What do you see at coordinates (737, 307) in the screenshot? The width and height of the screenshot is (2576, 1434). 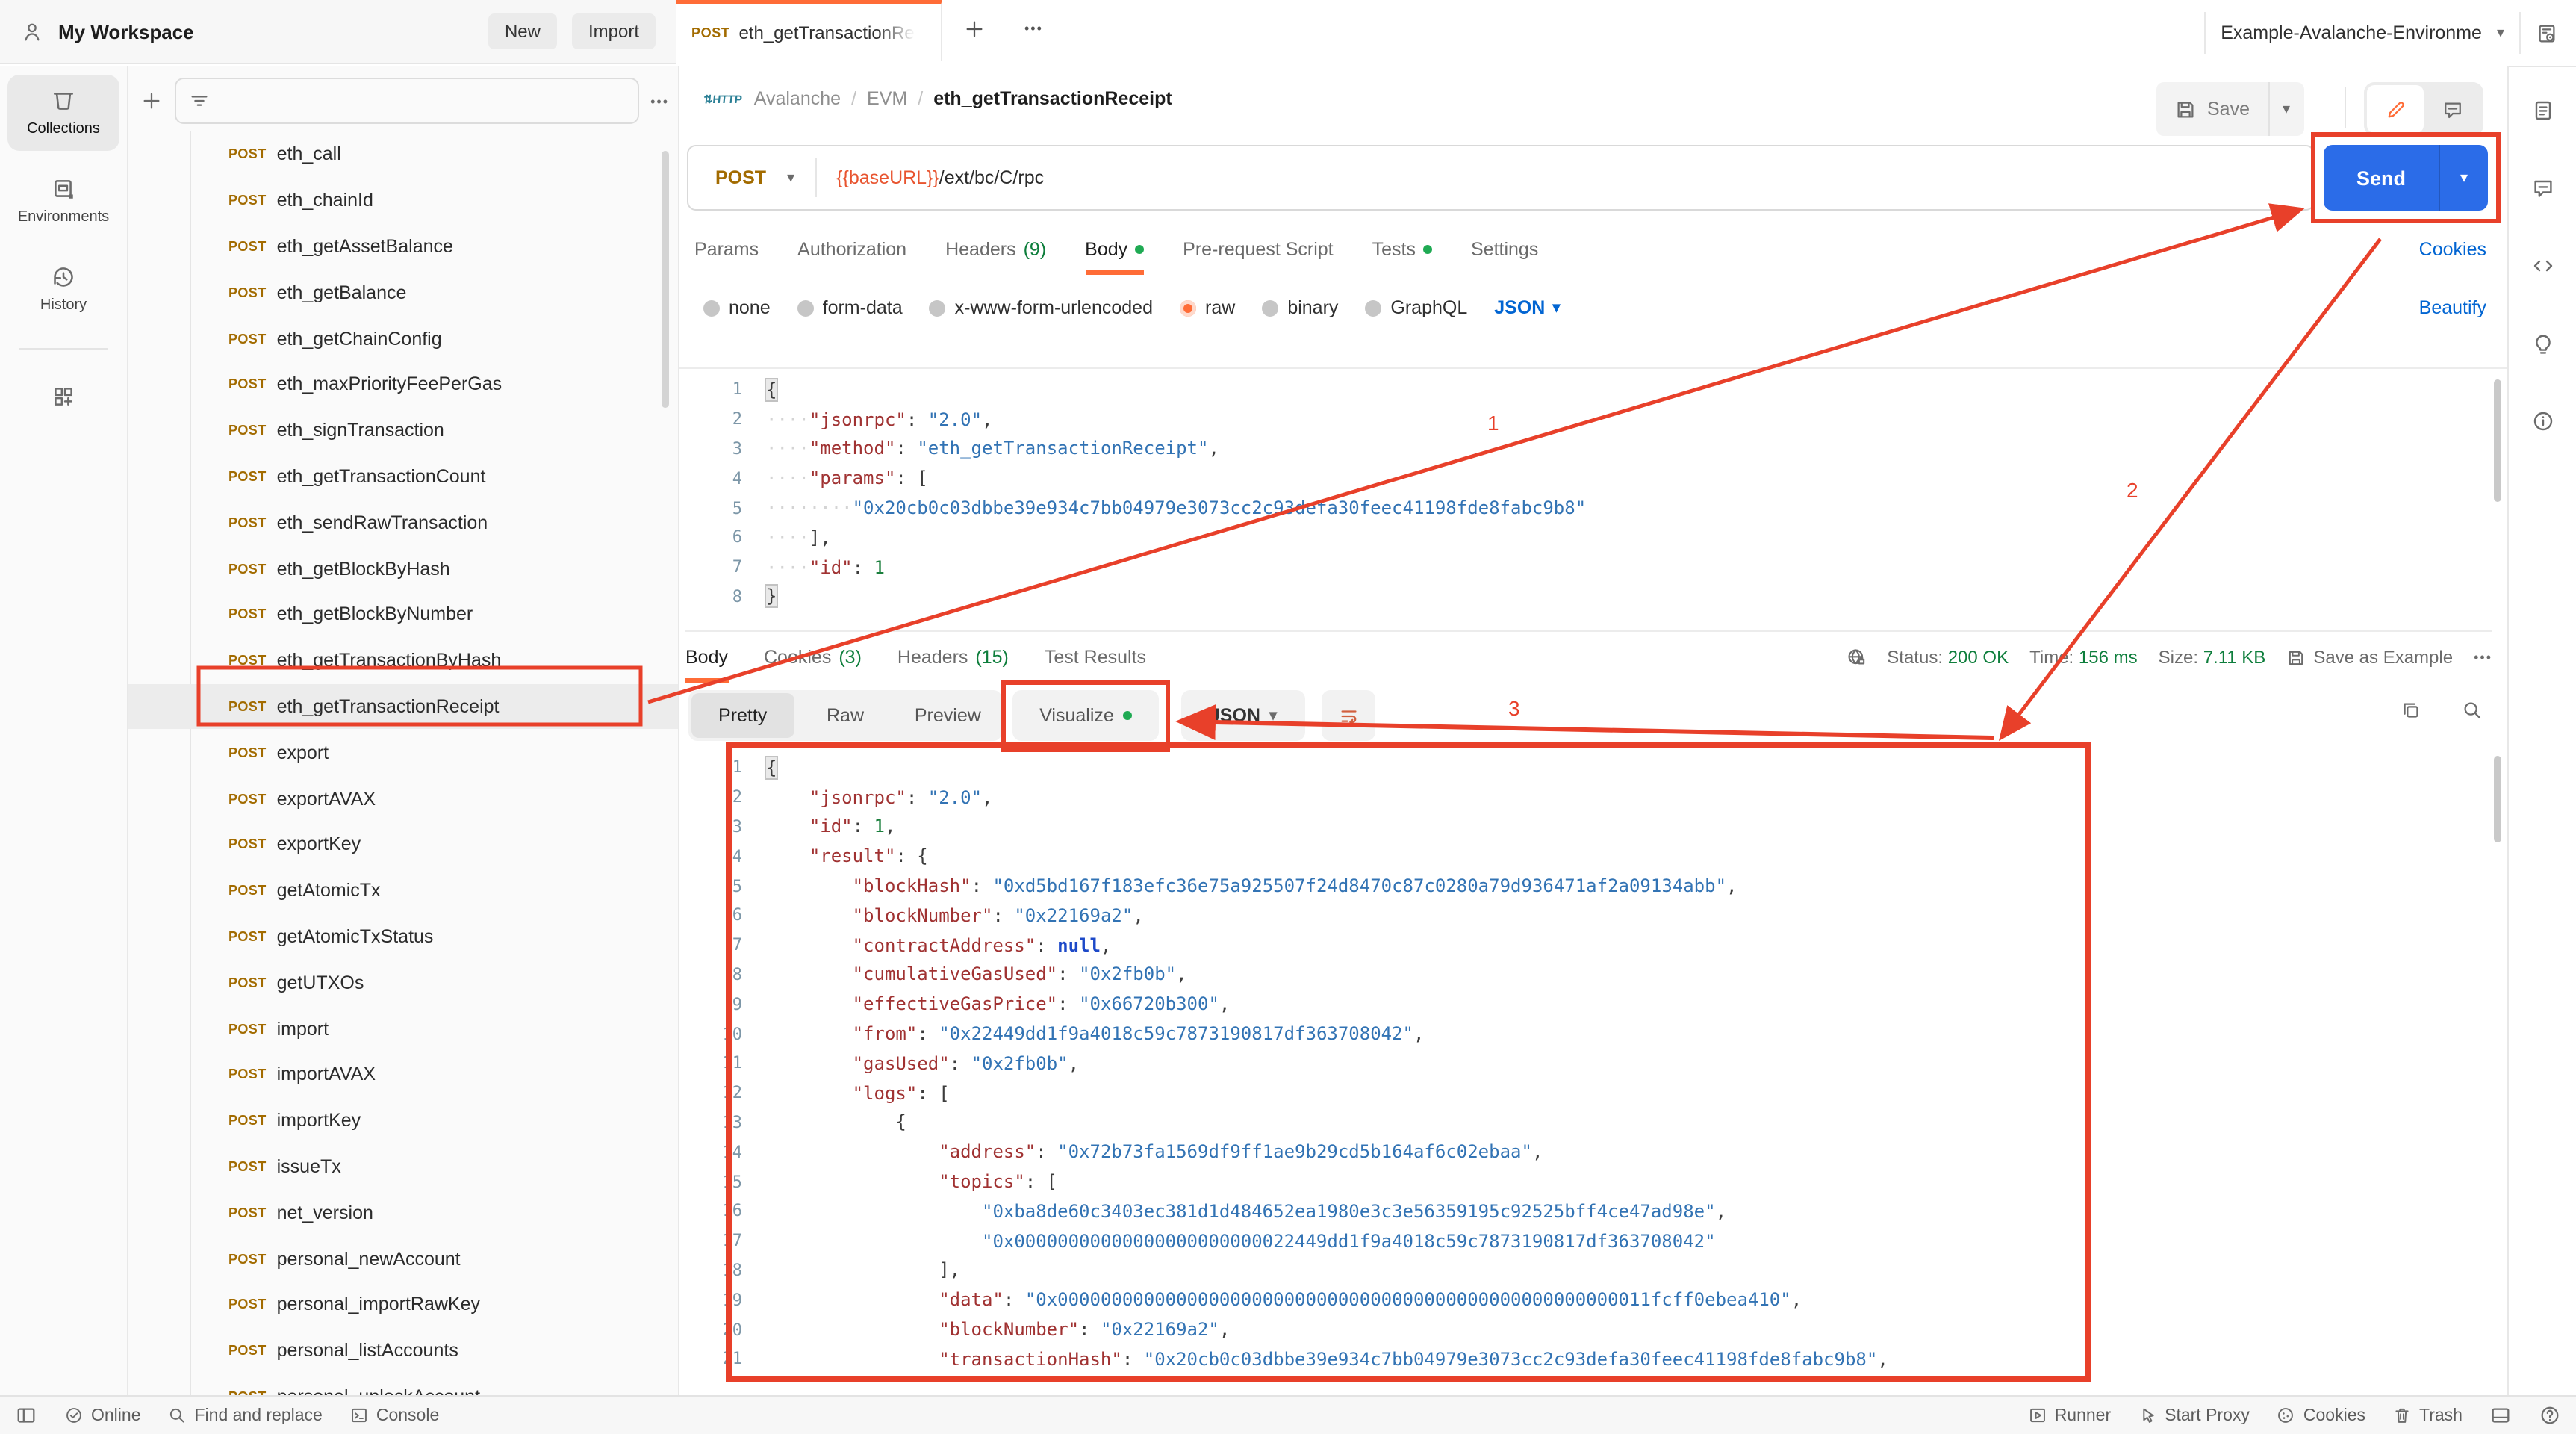 I see `body-mode-none: none` at bounding box center [737, 307].